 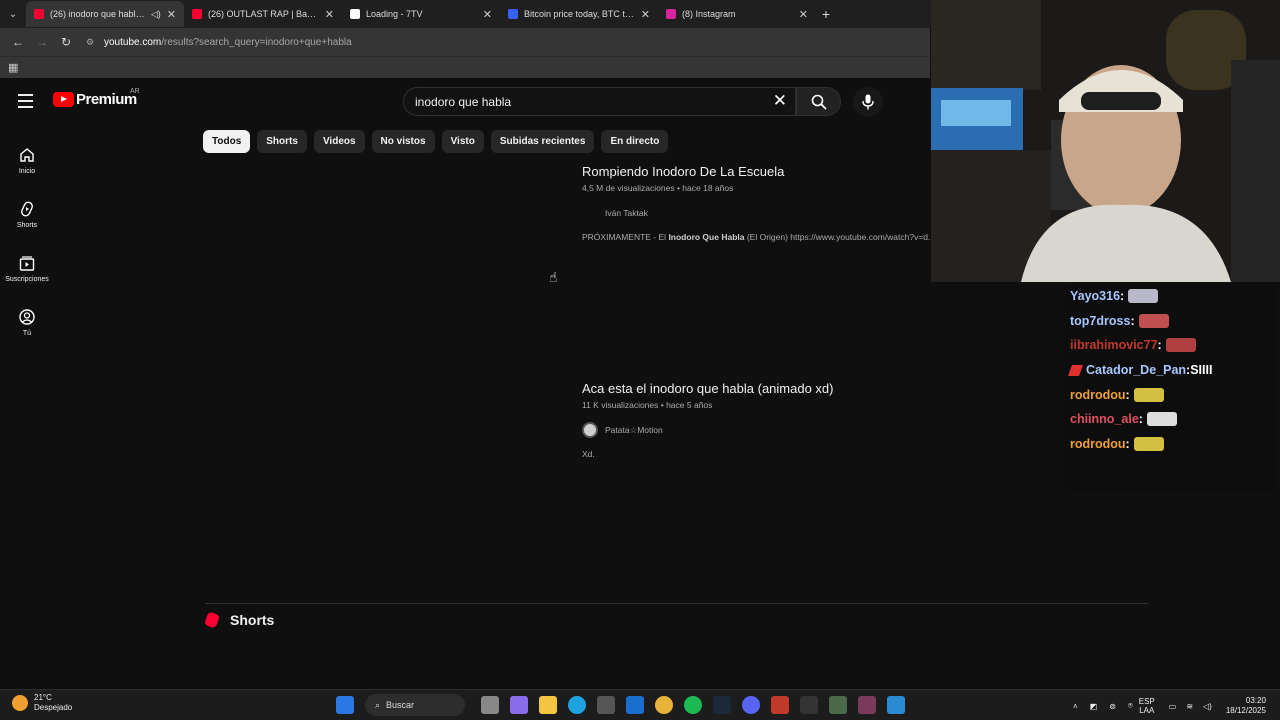 I want to click on chat-message: Yayo316 :, so click(x=1171, y=296).